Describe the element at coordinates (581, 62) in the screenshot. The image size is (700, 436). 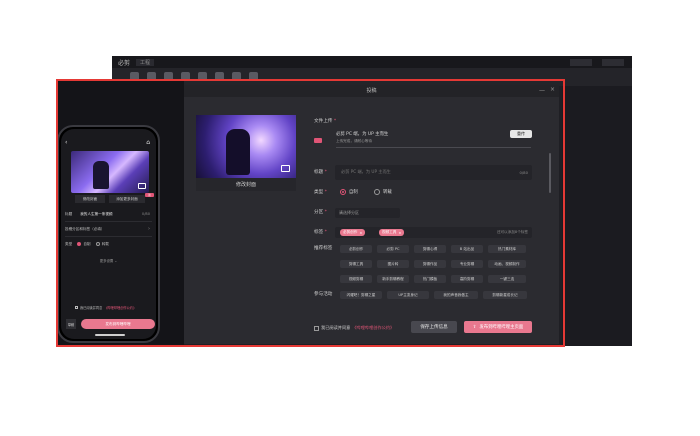
I see `background-save-button` at that location.